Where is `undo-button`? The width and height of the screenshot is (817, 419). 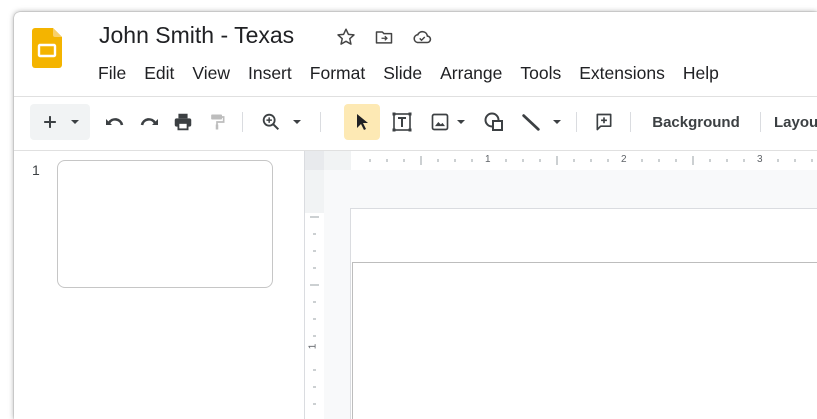 undo-button is located at coordinates (115, 122).